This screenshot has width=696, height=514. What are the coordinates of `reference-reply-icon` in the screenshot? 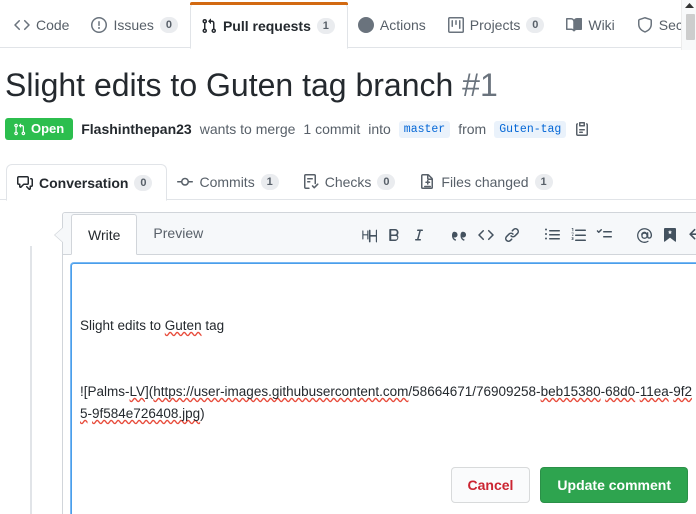 It's located at (689, 235).